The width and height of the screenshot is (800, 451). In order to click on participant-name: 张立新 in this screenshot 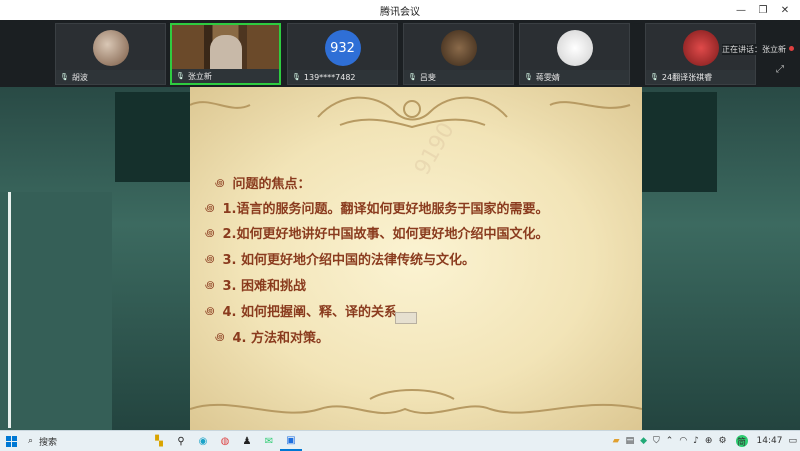, I will do `click(199, 76)`.